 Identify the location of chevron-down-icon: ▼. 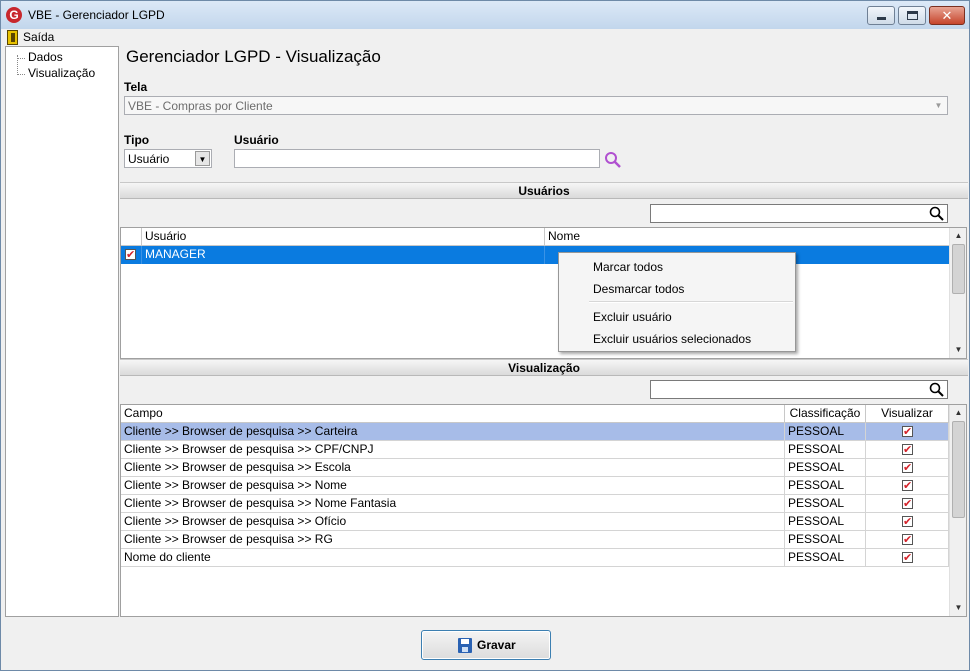
(202, 158).